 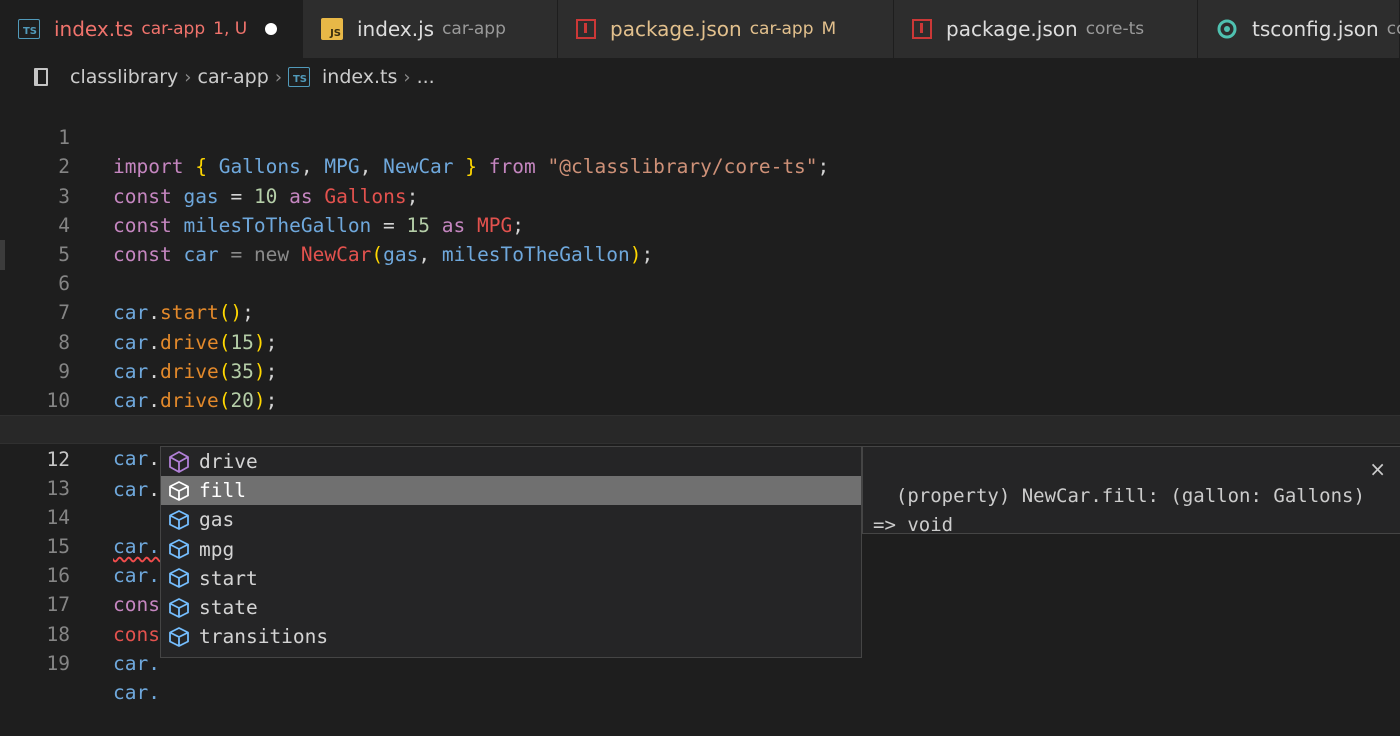 What do you see at coordinates (94, 29) in the screenshot?
I see `tab-filename: index.ts` at bounding box center [94, 29].